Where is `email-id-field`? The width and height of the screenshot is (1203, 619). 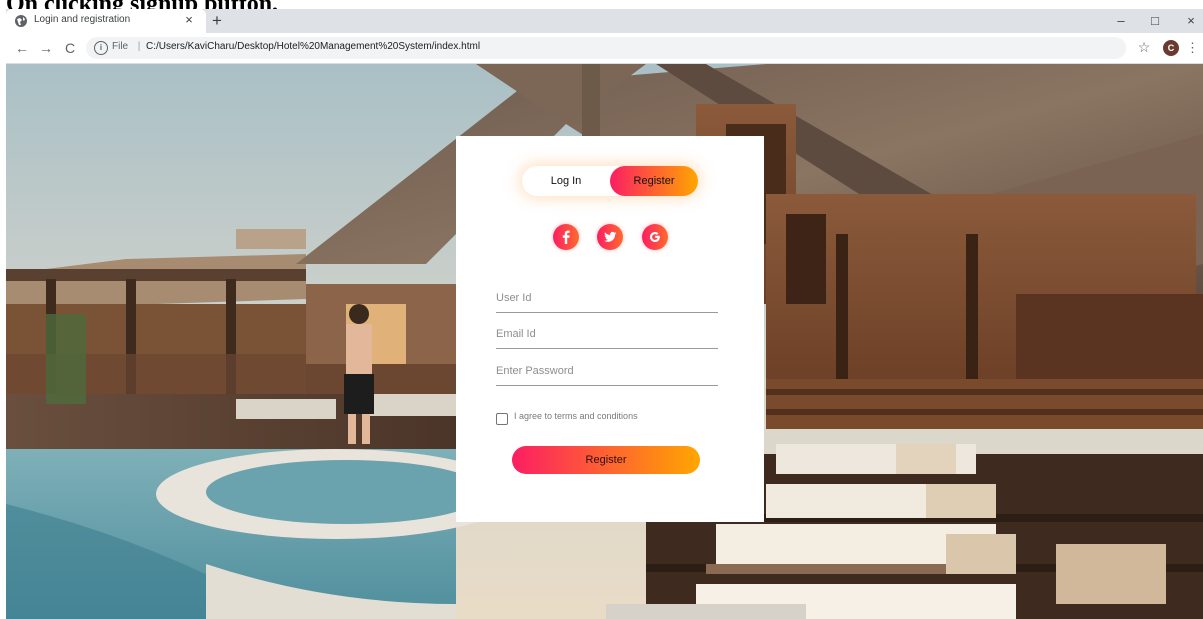
email-id-field is located at coordinates (607, 335).